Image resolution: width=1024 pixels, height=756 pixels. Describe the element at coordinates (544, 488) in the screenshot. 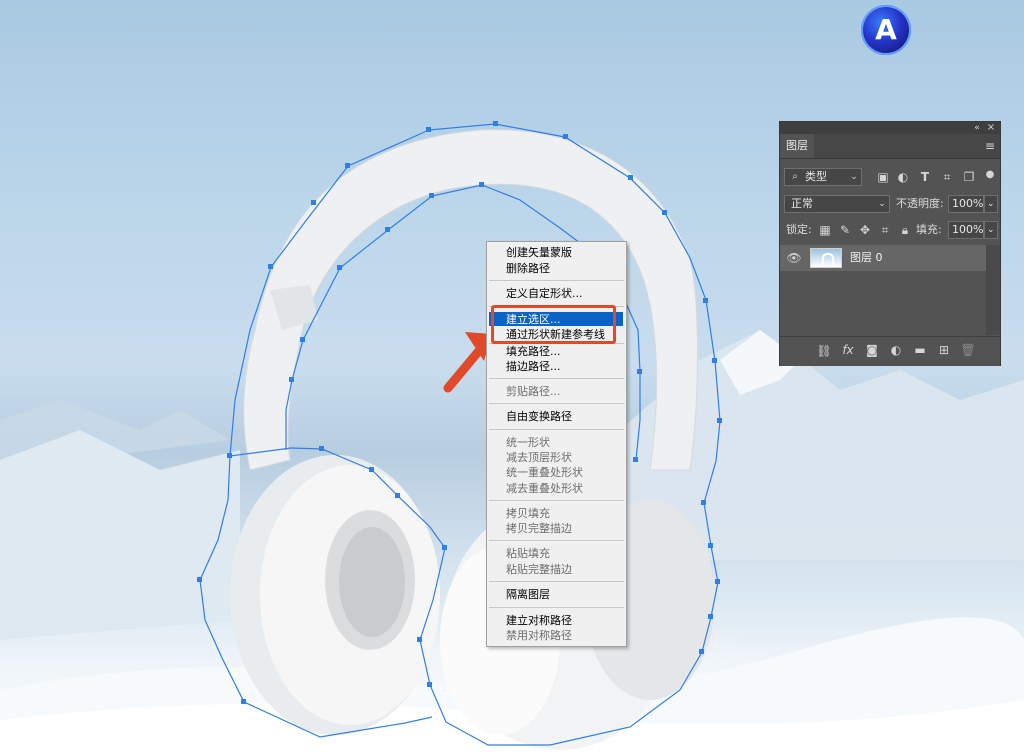

I see `menu-item-subtract-at-overlap: 减去重叠处形状` at that location.